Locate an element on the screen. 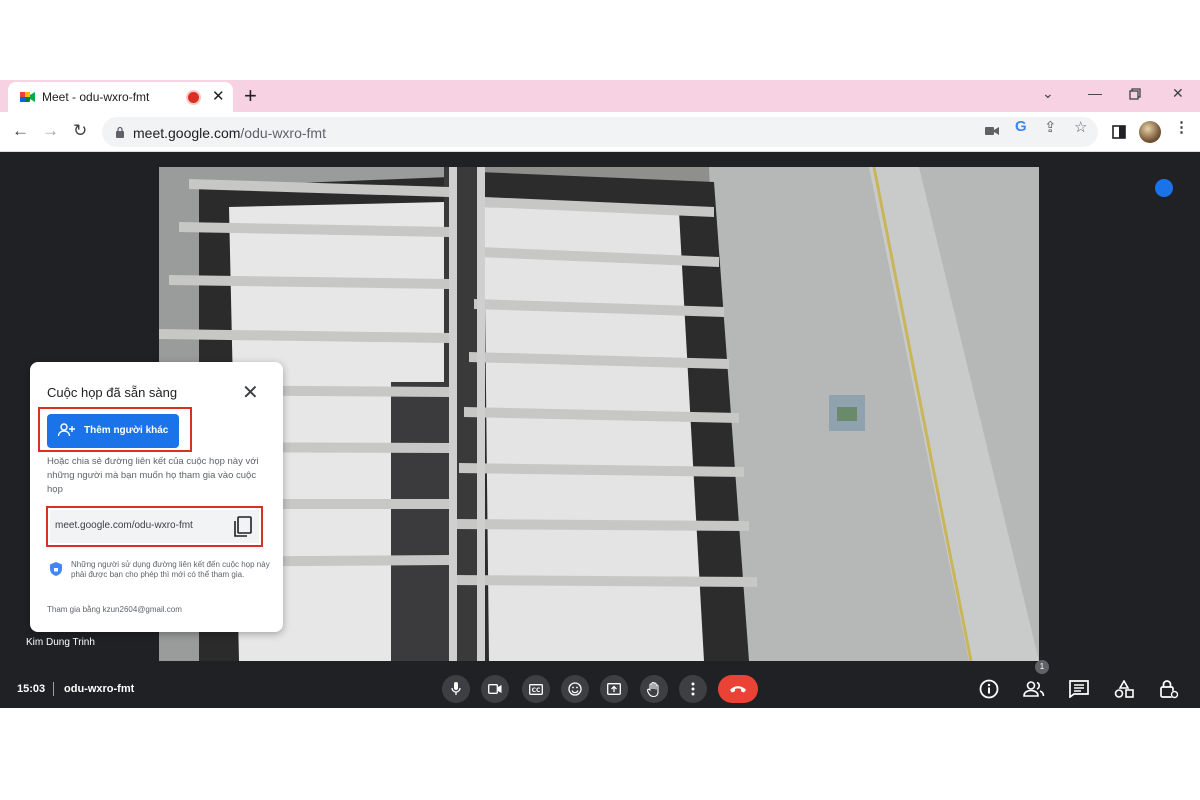  add-people-label: Thêm người khác is located at coordinates (126, 430).